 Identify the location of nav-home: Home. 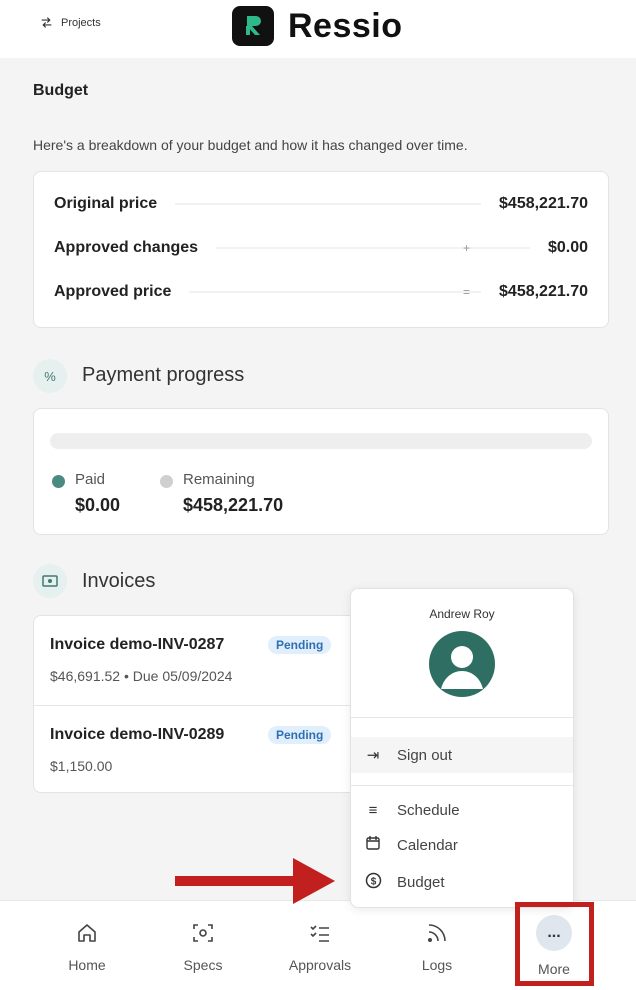
(87, 945).